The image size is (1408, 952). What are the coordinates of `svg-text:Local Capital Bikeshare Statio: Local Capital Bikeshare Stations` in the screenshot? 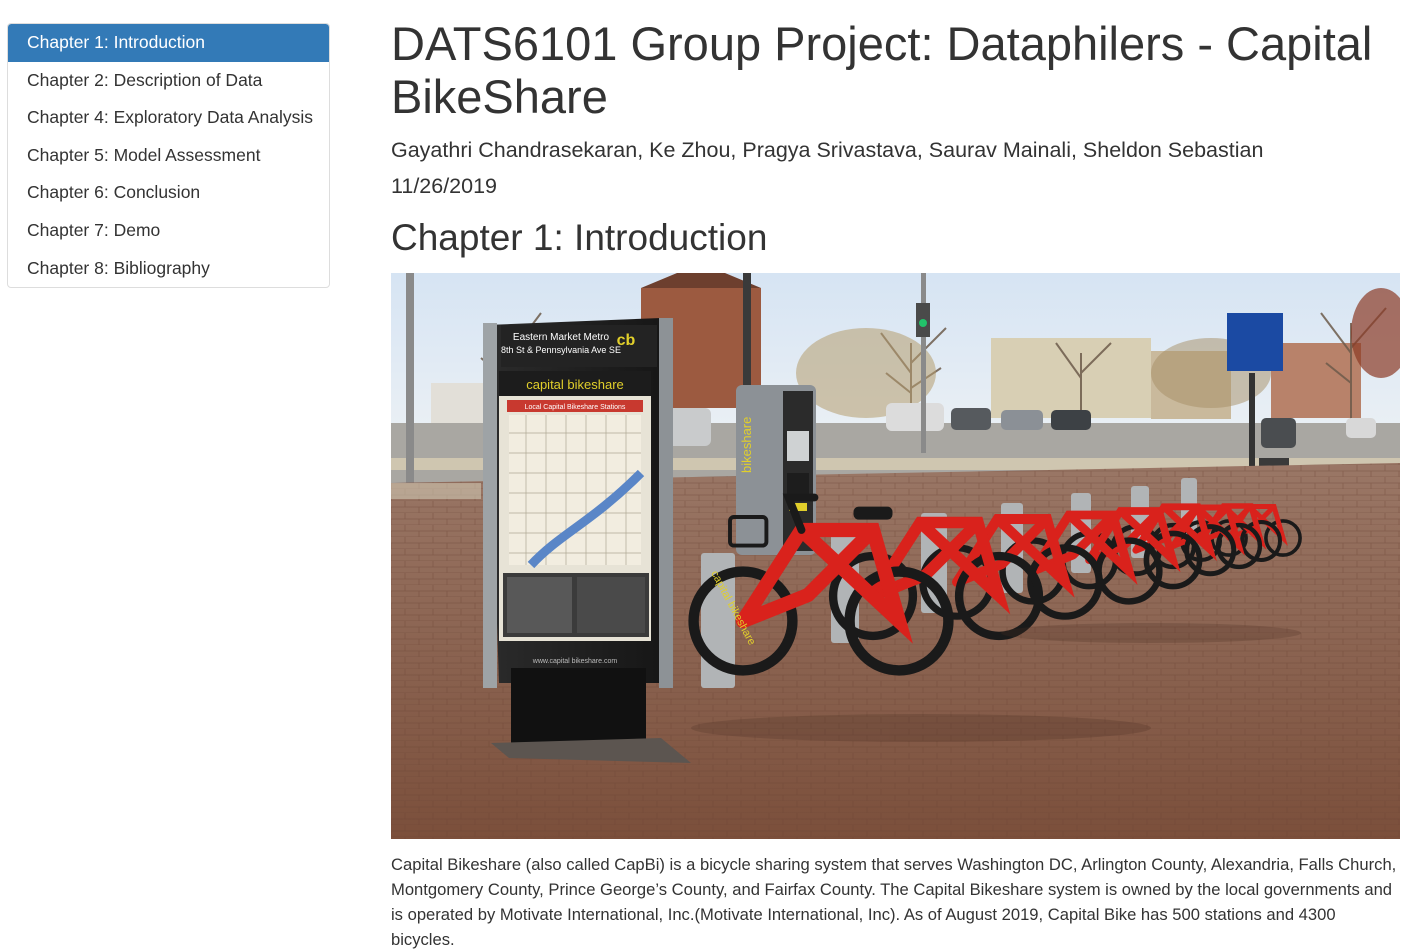 It's located at (575, 407).